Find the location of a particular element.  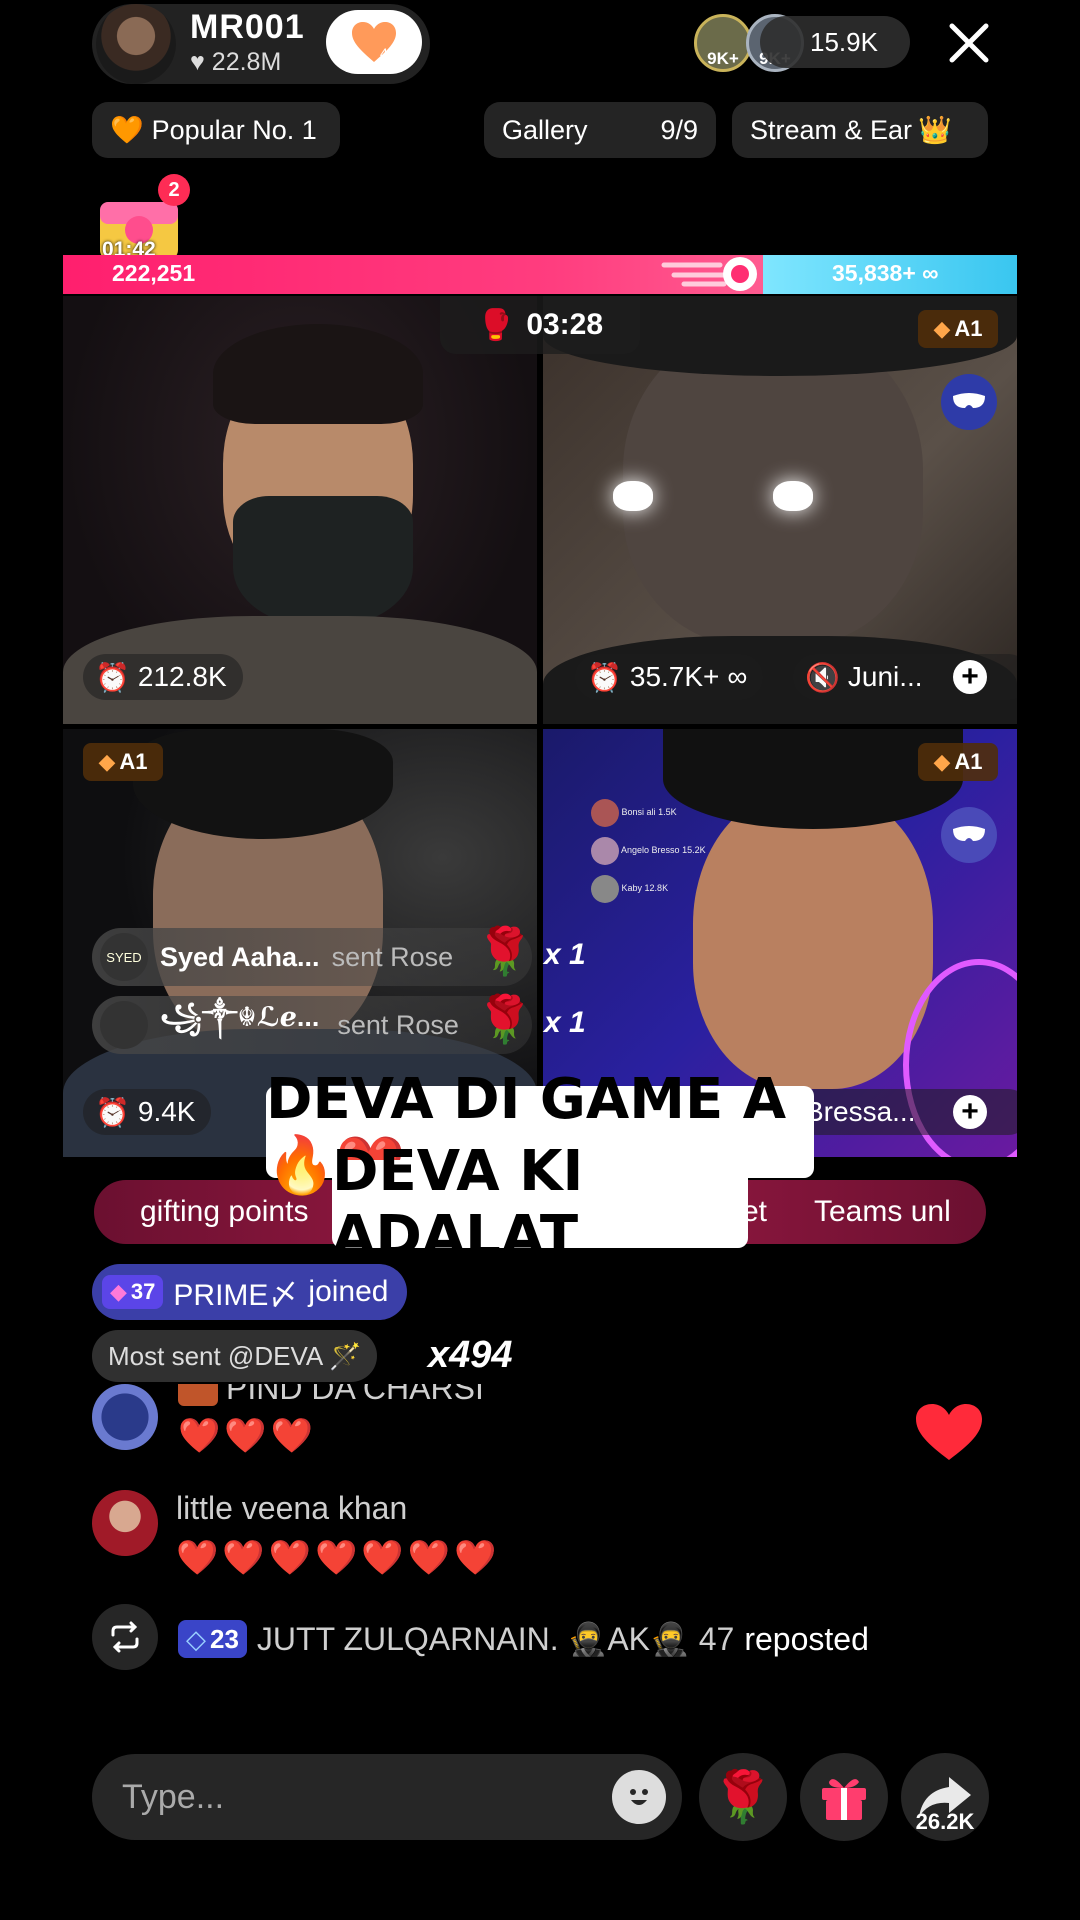

right-team-score-value: 35,838+ is located at coordinates (874, 273).